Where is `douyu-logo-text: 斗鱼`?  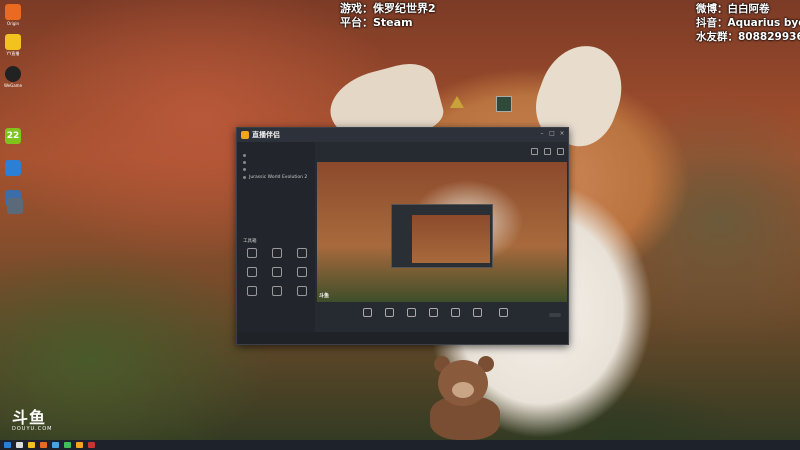
douyu-logo-text: 斗鱼 is located at coordinates (29, 417).